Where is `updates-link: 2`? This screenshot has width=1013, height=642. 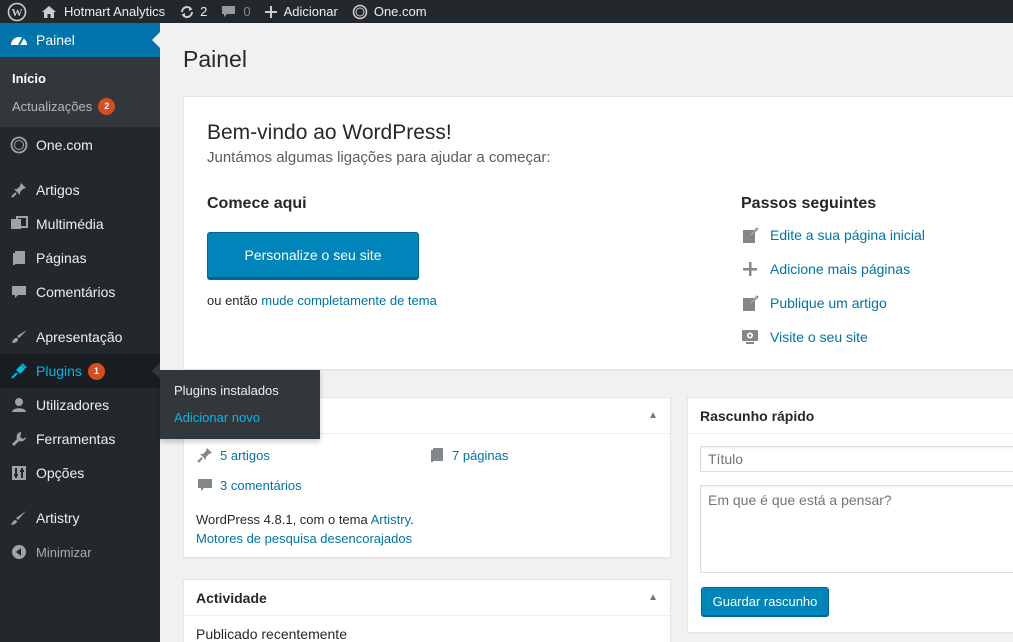
updates-link: 2 is located at coordinates (193, 11).